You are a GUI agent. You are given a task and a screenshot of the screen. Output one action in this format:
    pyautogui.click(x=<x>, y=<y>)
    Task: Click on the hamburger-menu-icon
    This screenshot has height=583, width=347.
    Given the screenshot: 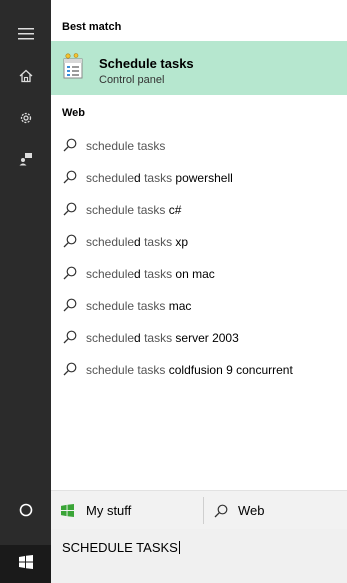 What is the action you would take?
    pyautogui.click(x=25, y=34)
    